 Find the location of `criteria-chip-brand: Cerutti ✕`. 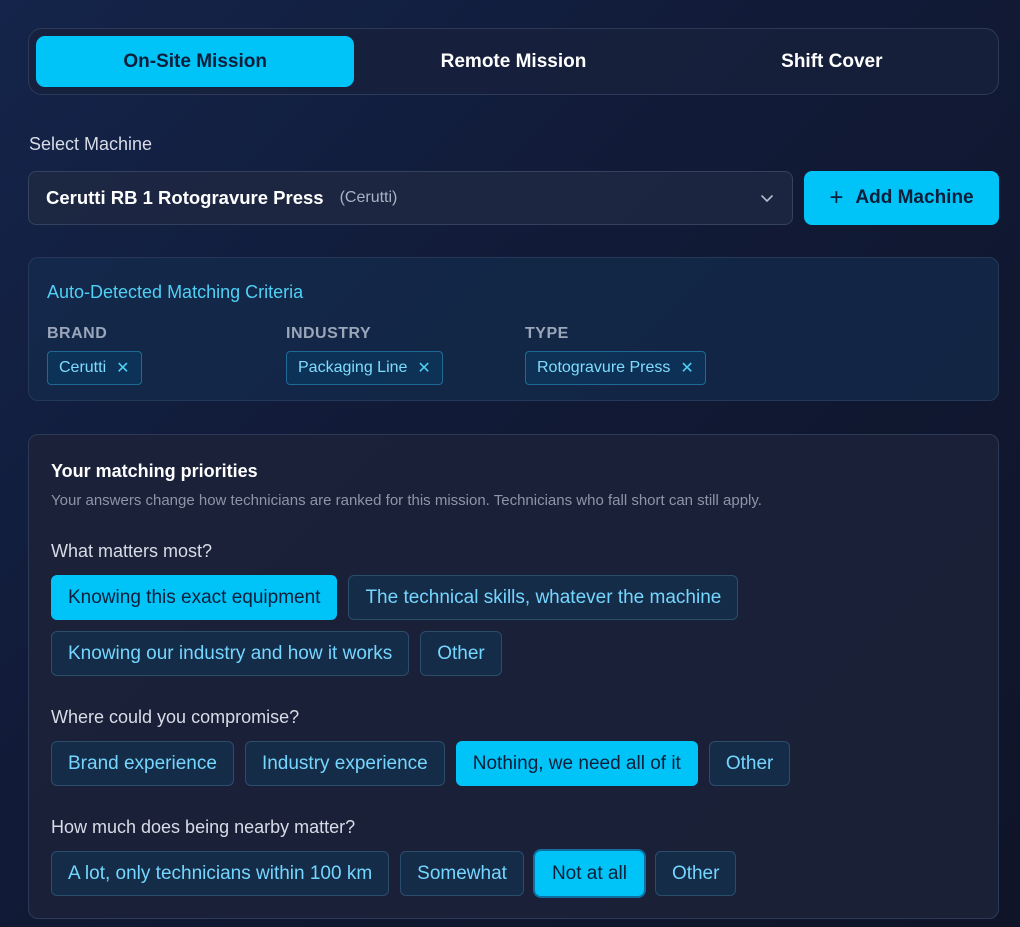

criteria-chip-brand: Cerutti ✕ is located at coordinates (94, 368).